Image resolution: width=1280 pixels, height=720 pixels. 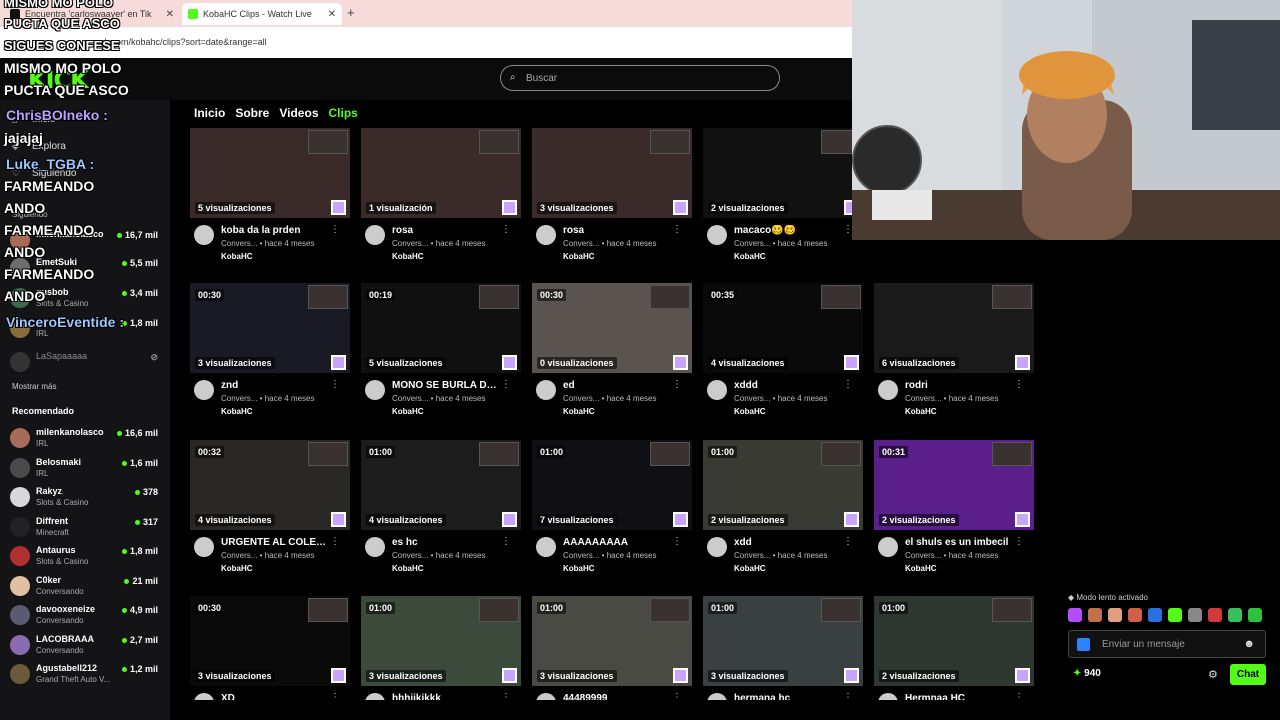 I want to click on clip-title: hhhjjkjkkk, so click(x=447, y=696).